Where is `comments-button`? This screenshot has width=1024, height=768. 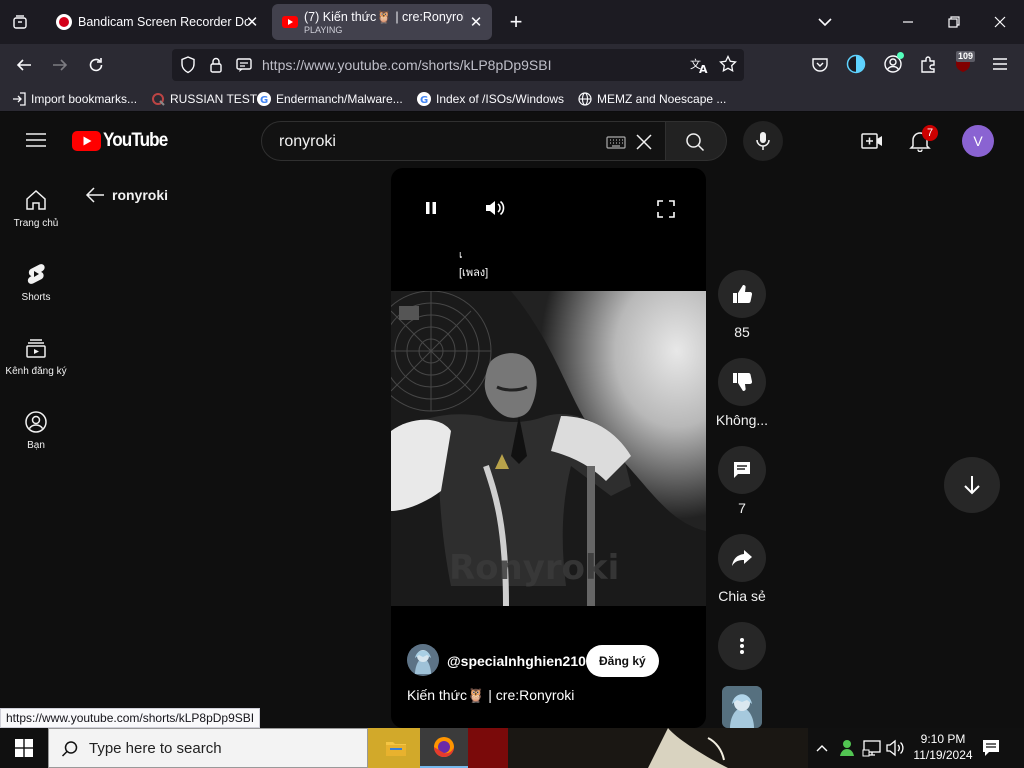 comments-button is located at coordinates (742, 470).